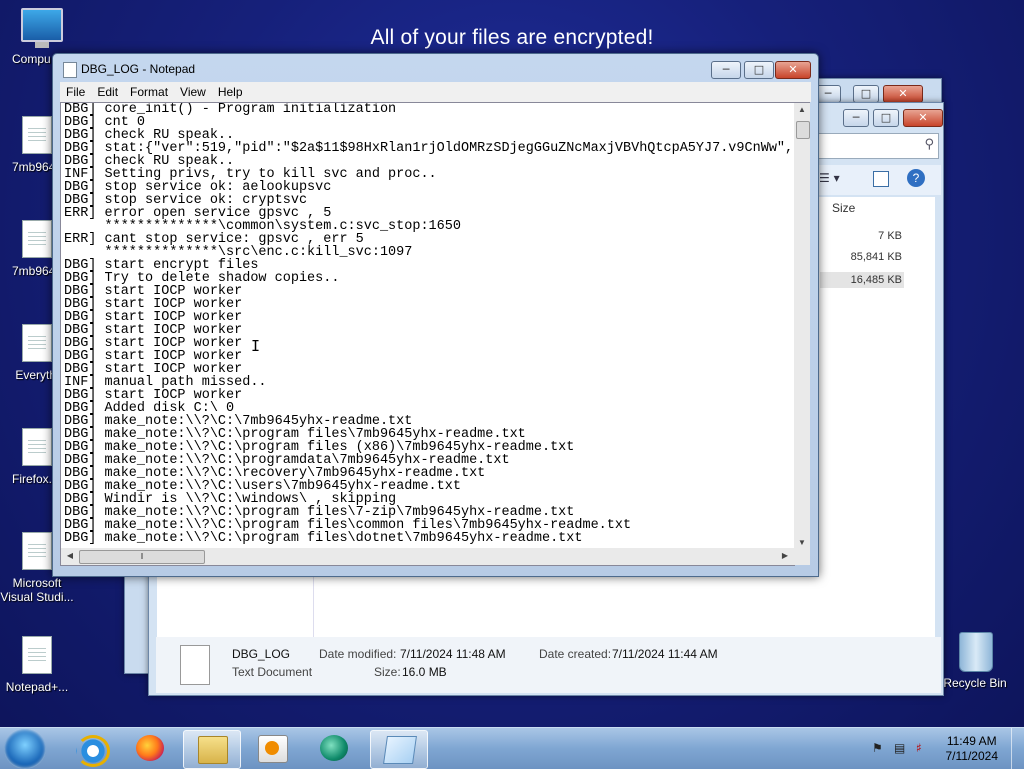 Image resolution: width=1024 pixels, height=769 pixels. Describe the element at coordinates (843, 208) in the screenshot. I see `size-column-header: Size` at that location.